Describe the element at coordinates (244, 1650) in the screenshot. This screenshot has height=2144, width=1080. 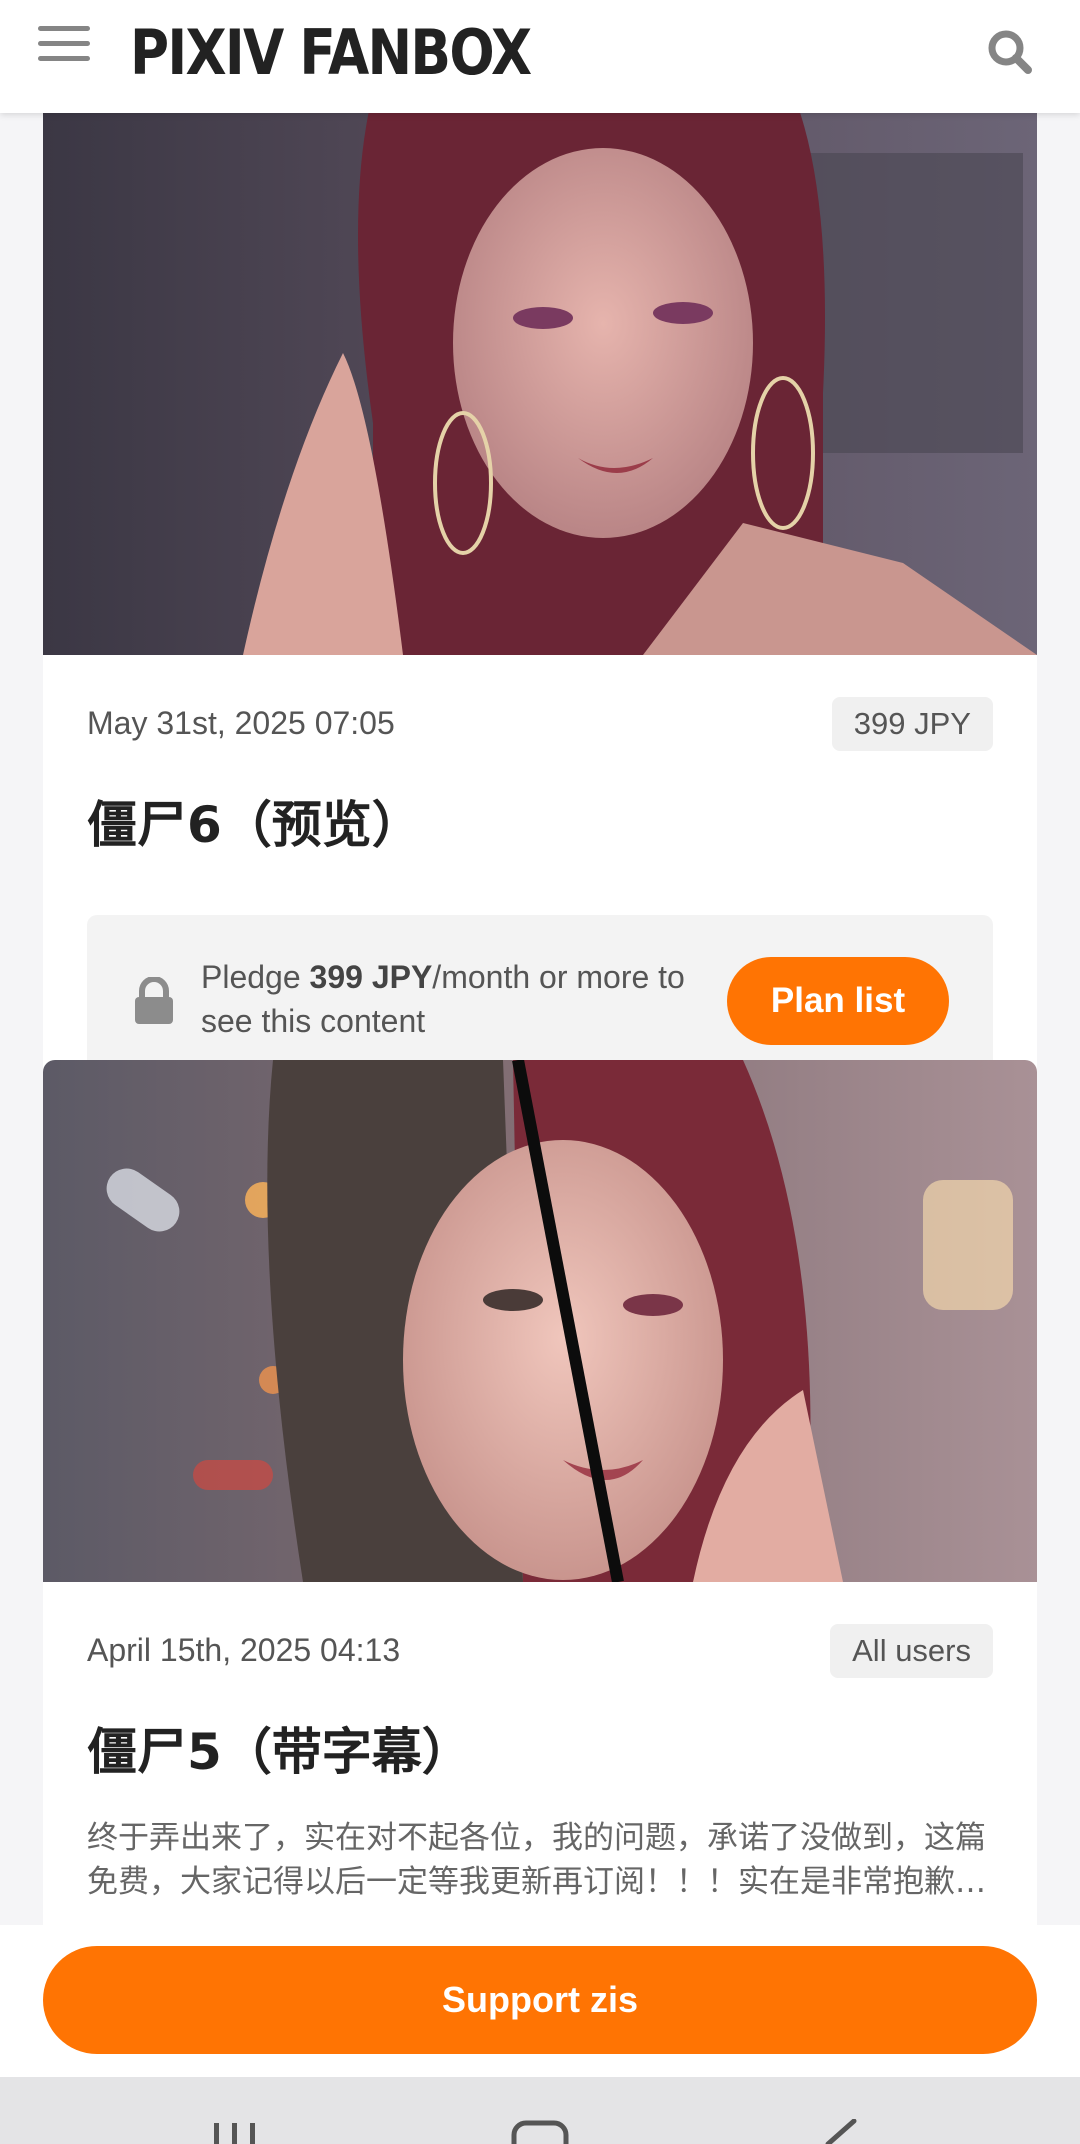
I see `post-date: April 15th, 2025 04:13` at that location.